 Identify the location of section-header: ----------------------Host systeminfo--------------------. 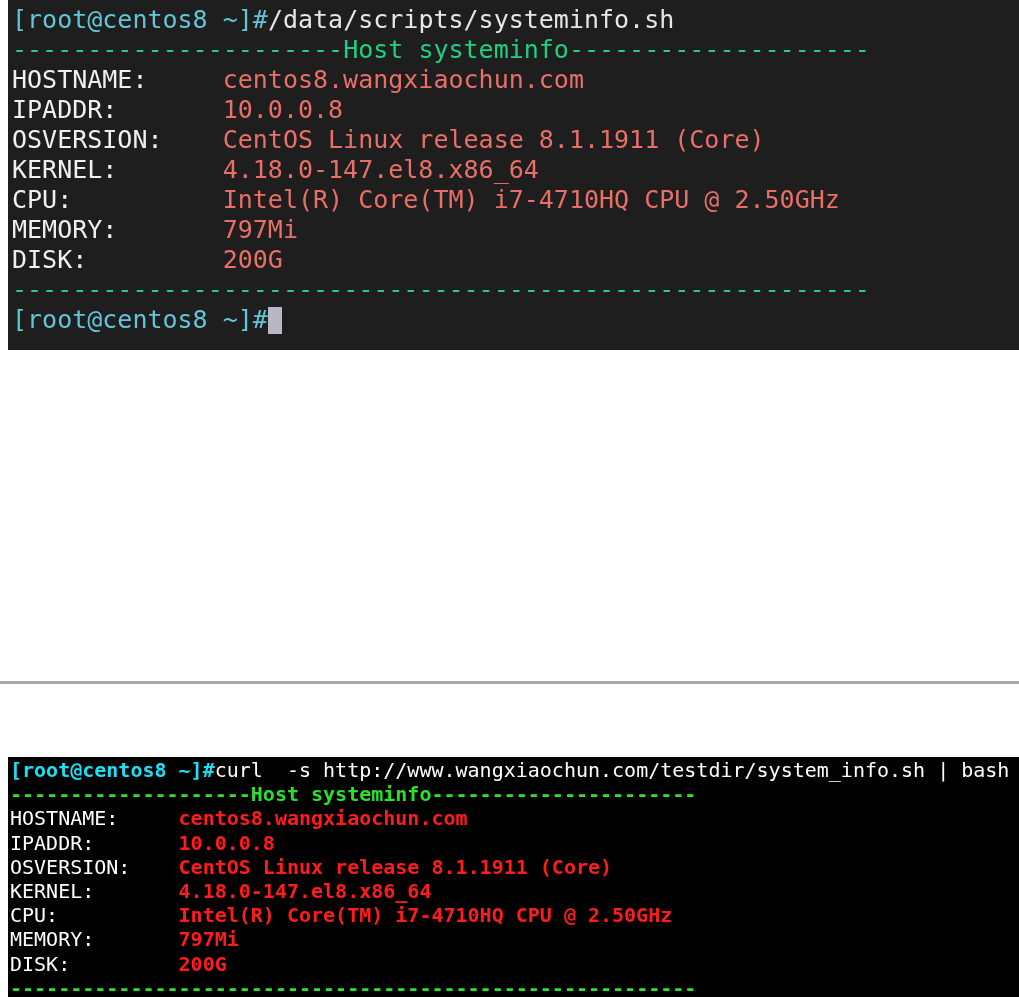
(441, 50).